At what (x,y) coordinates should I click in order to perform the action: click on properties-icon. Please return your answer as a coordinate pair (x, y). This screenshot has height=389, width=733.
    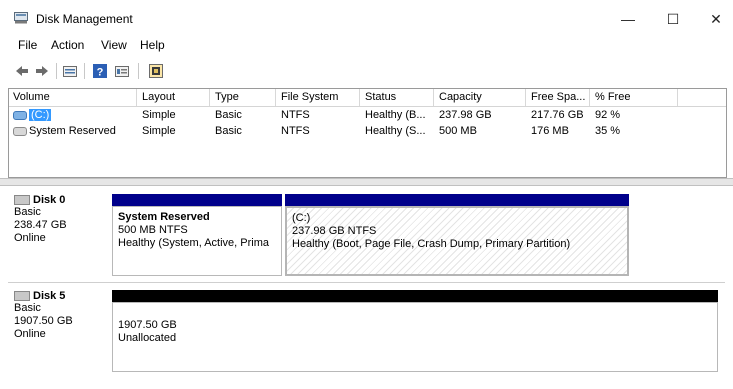
    Looking at the image, I should click on (122, 71).